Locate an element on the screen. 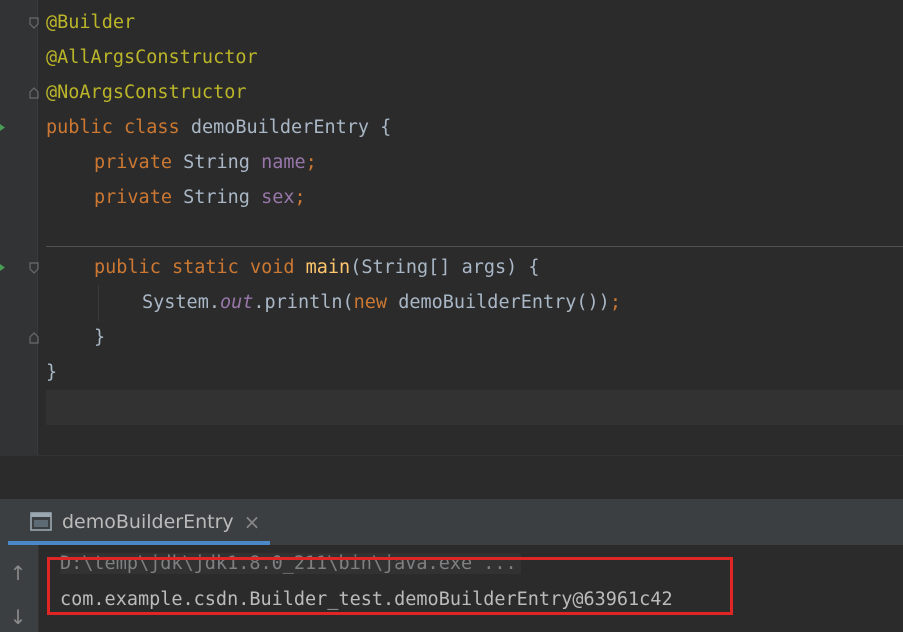  annotation-noargs: @NoArgsConstructor is located at coordinates (146, 92).